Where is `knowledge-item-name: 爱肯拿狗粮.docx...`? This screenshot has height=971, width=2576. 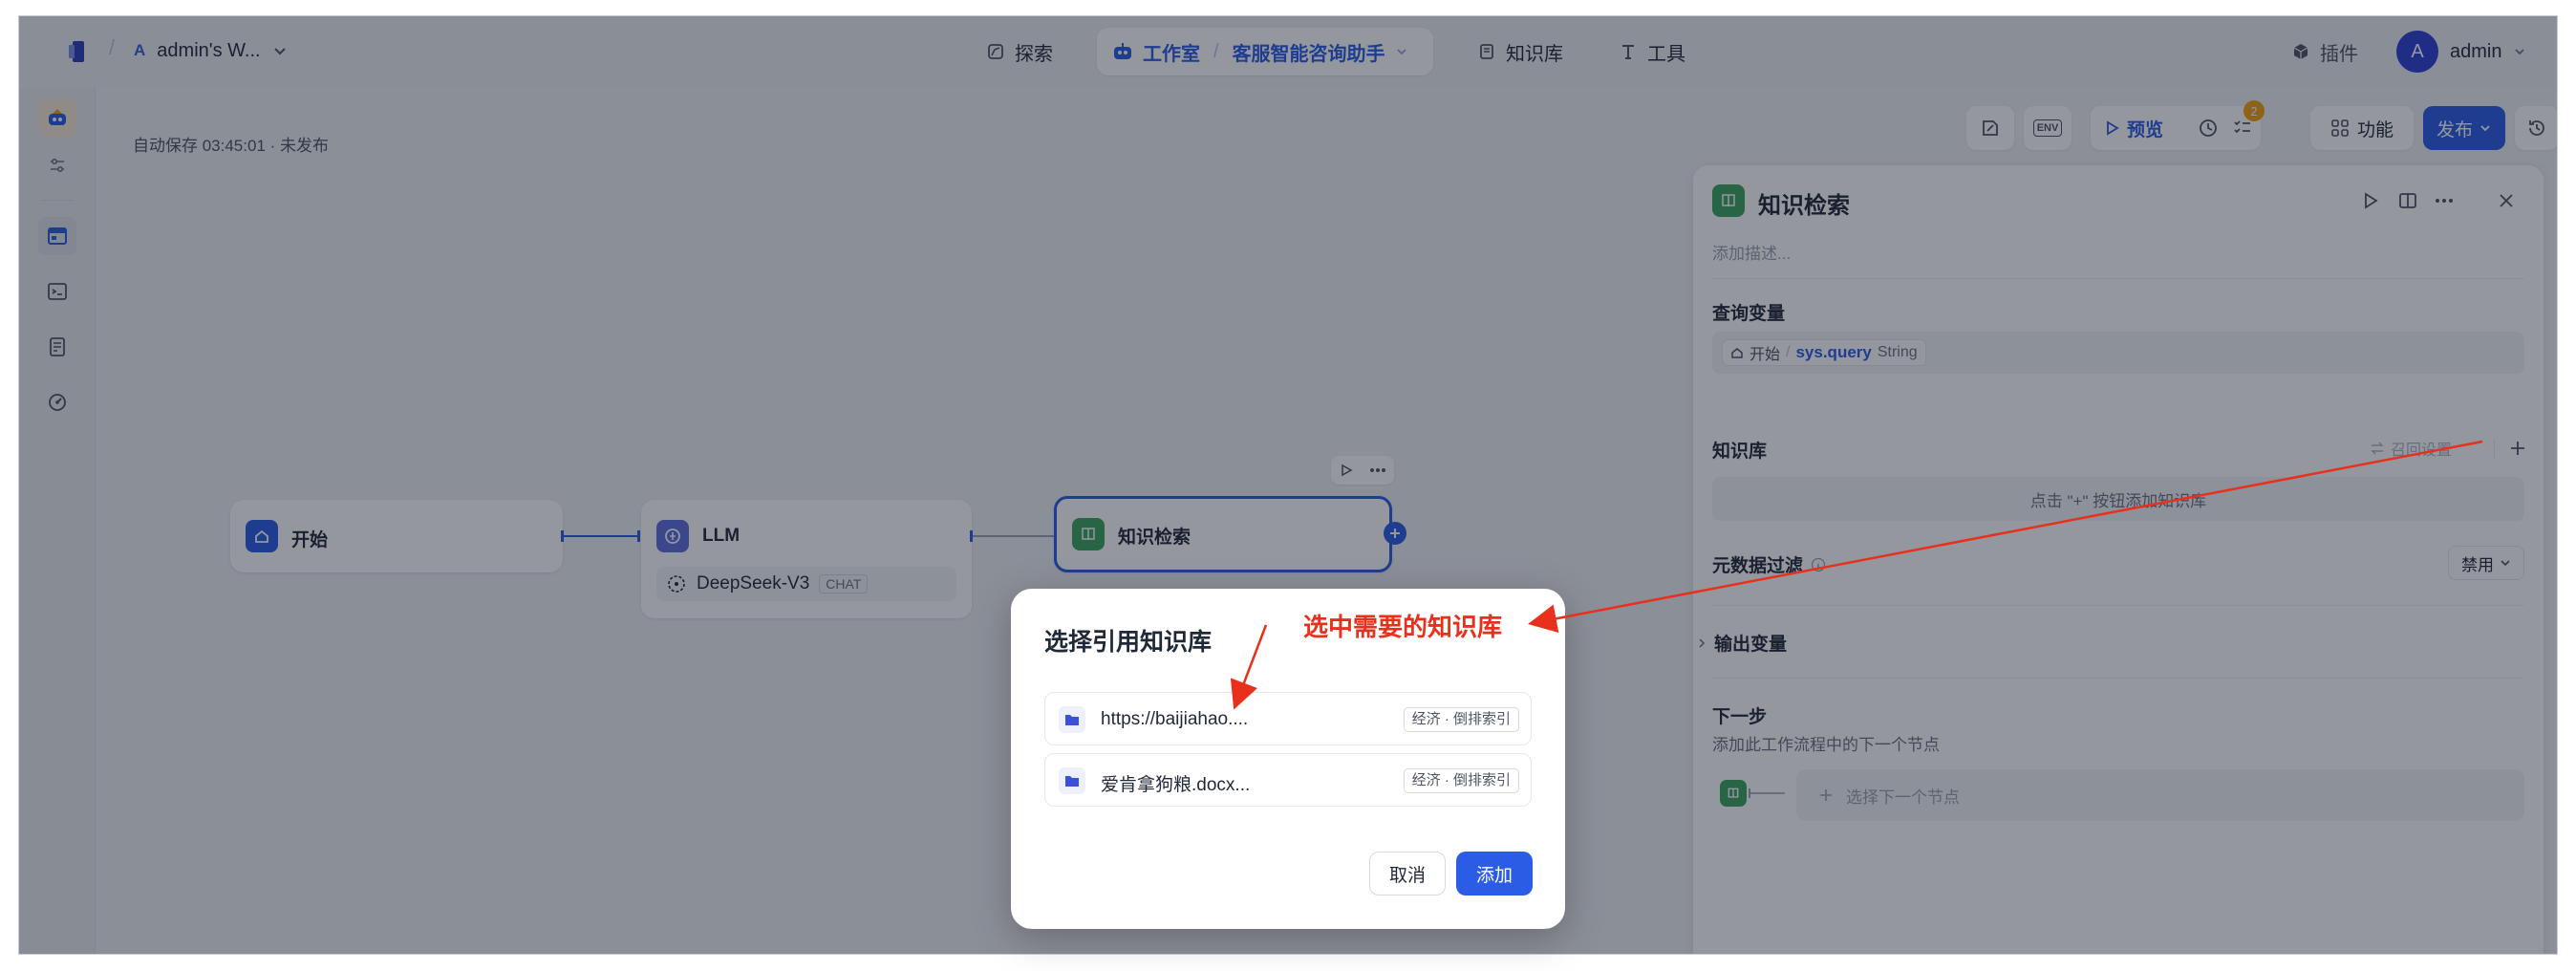 knowledge-item-name: 爱肯拿狗粮.docx... is located at coordinates (1176, 785).